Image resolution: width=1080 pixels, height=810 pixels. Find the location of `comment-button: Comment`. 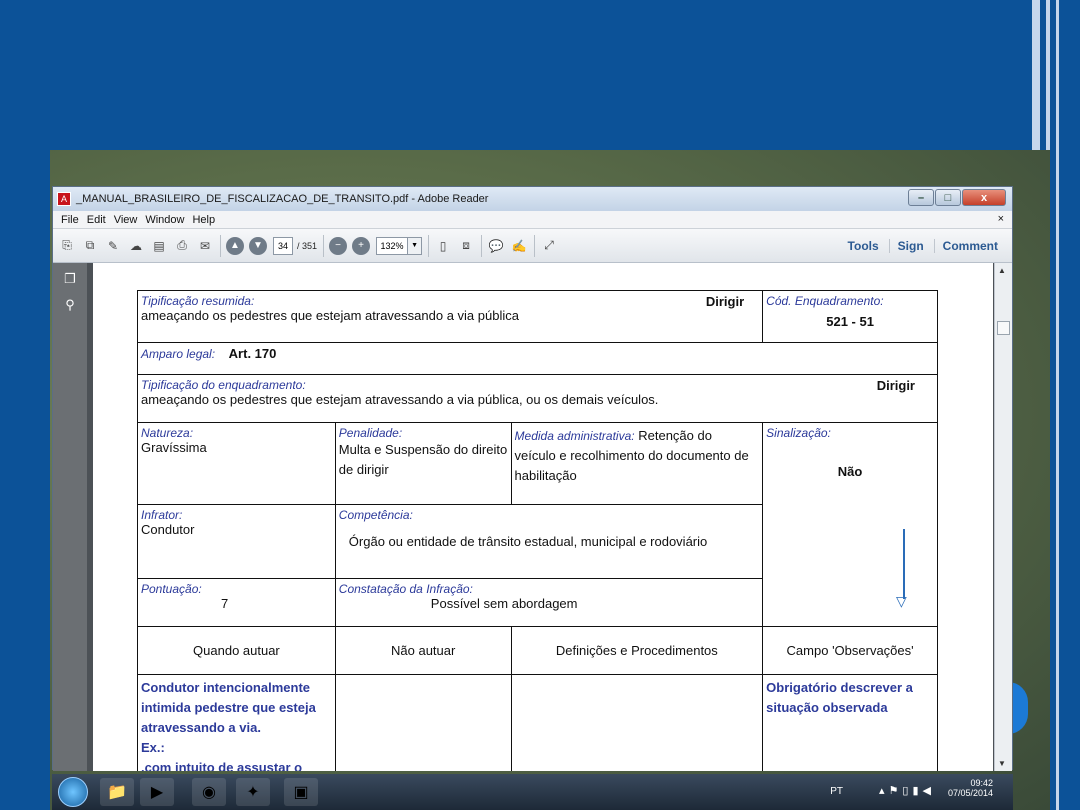

comment-button: Comment is located at coordinates (965, 246).